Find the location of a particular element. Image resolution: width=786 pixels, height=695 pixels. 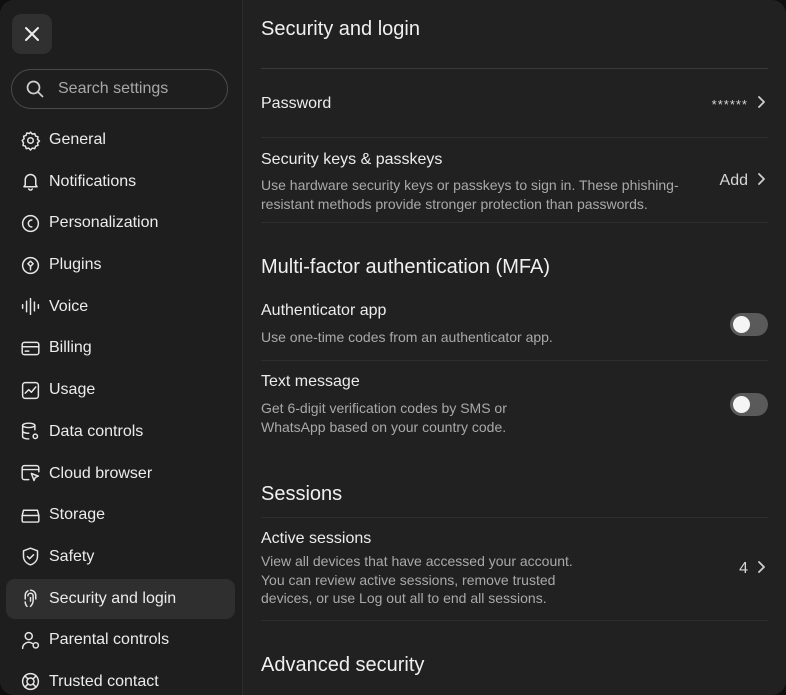

sidebar-item-trusted-contact: Trusted contact is located at coordinates (120, 678).